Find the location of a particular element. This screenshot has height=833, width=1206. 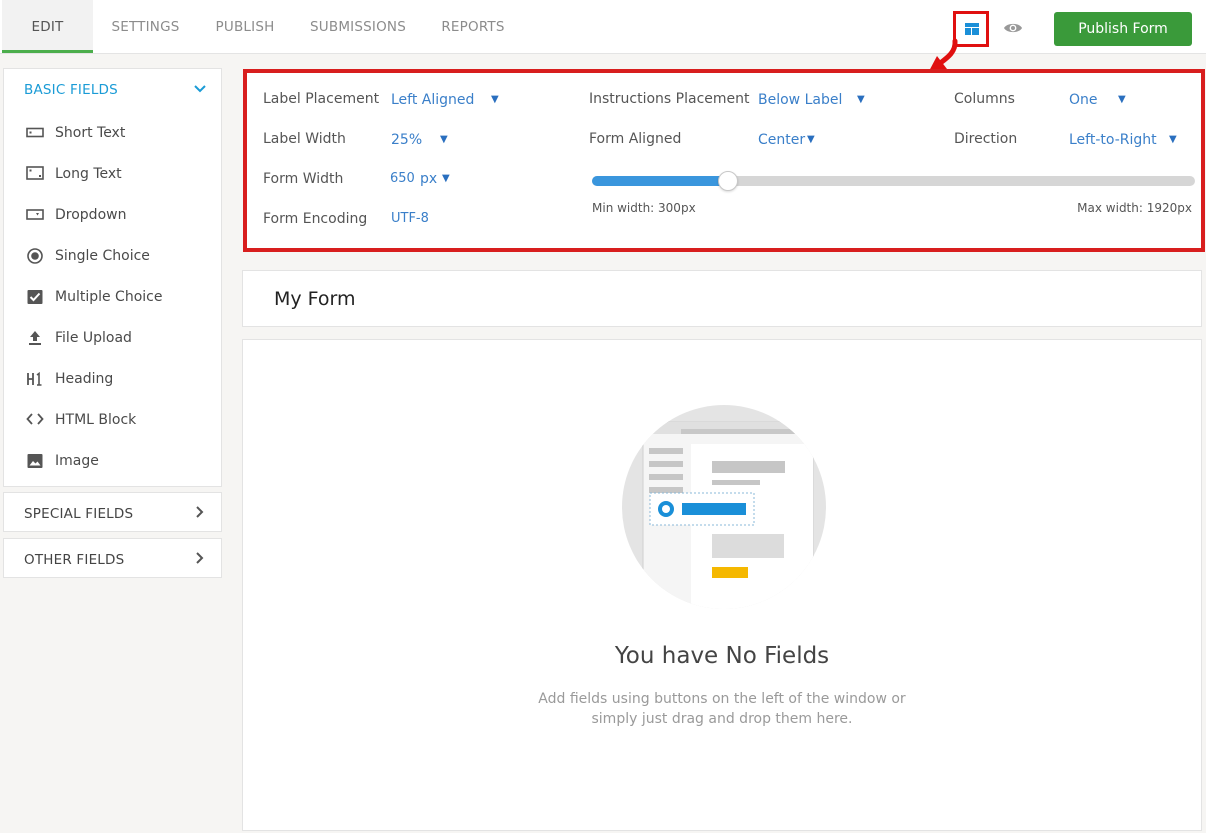

field-label: Dropdown is located at coordinates (91, 215).